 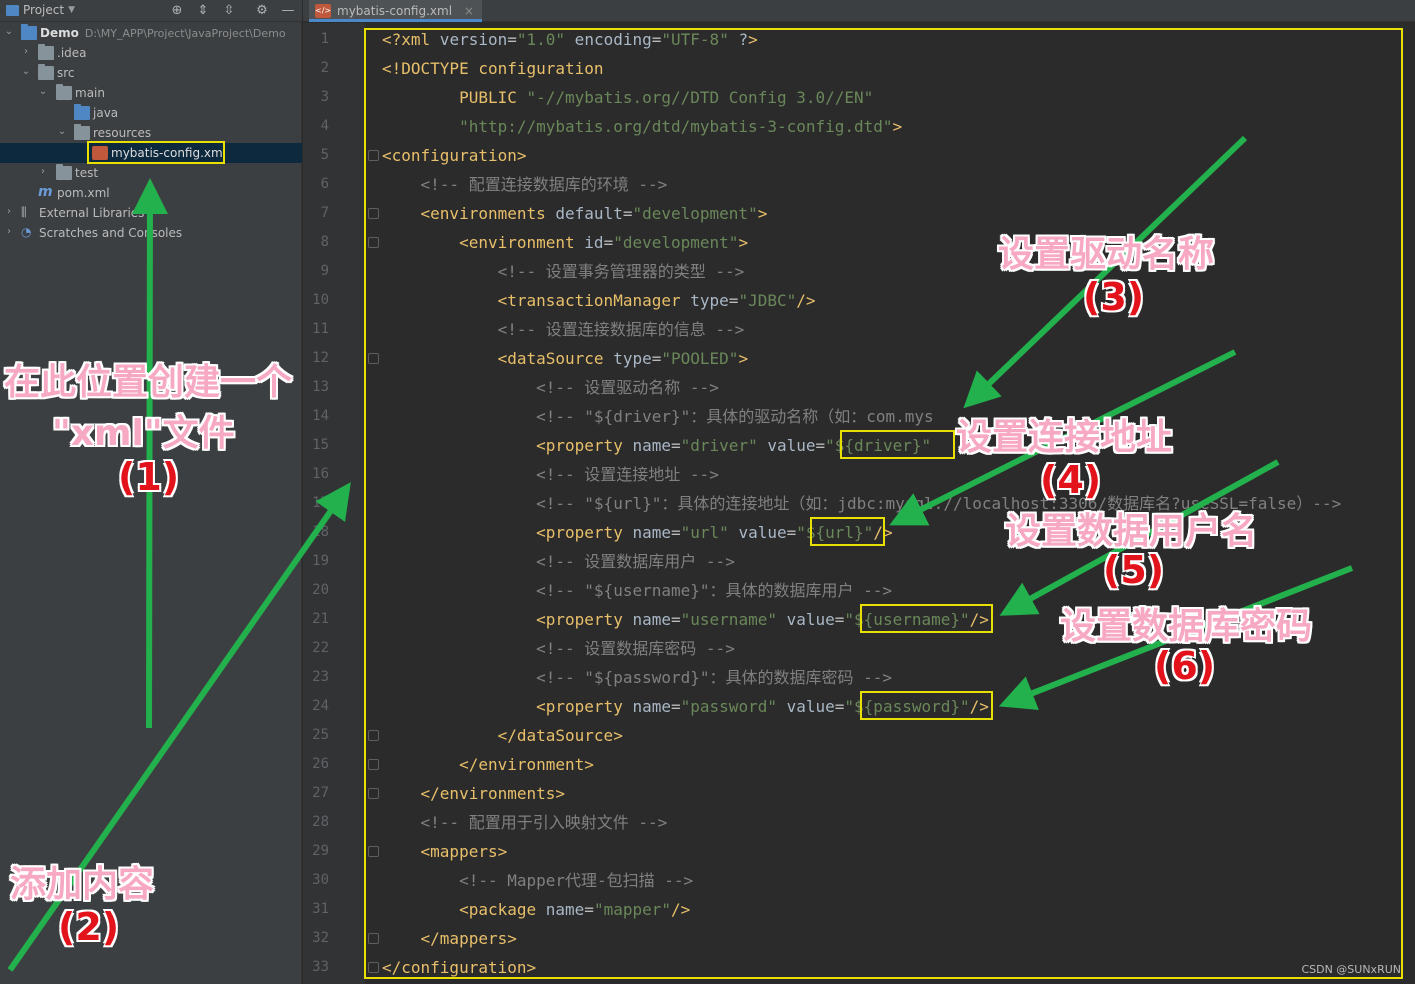 What do you see at coordinates (12, 10) in the screenshot?
I see `project-icon` at bounding box center [12, 10].